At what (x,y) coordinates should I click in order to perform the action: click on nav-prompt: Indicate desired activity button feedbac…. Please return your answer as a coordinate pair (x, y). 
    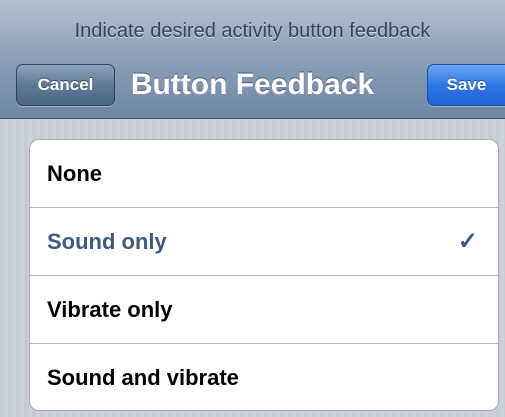
    Looking at the image, I should click on (252, 31).